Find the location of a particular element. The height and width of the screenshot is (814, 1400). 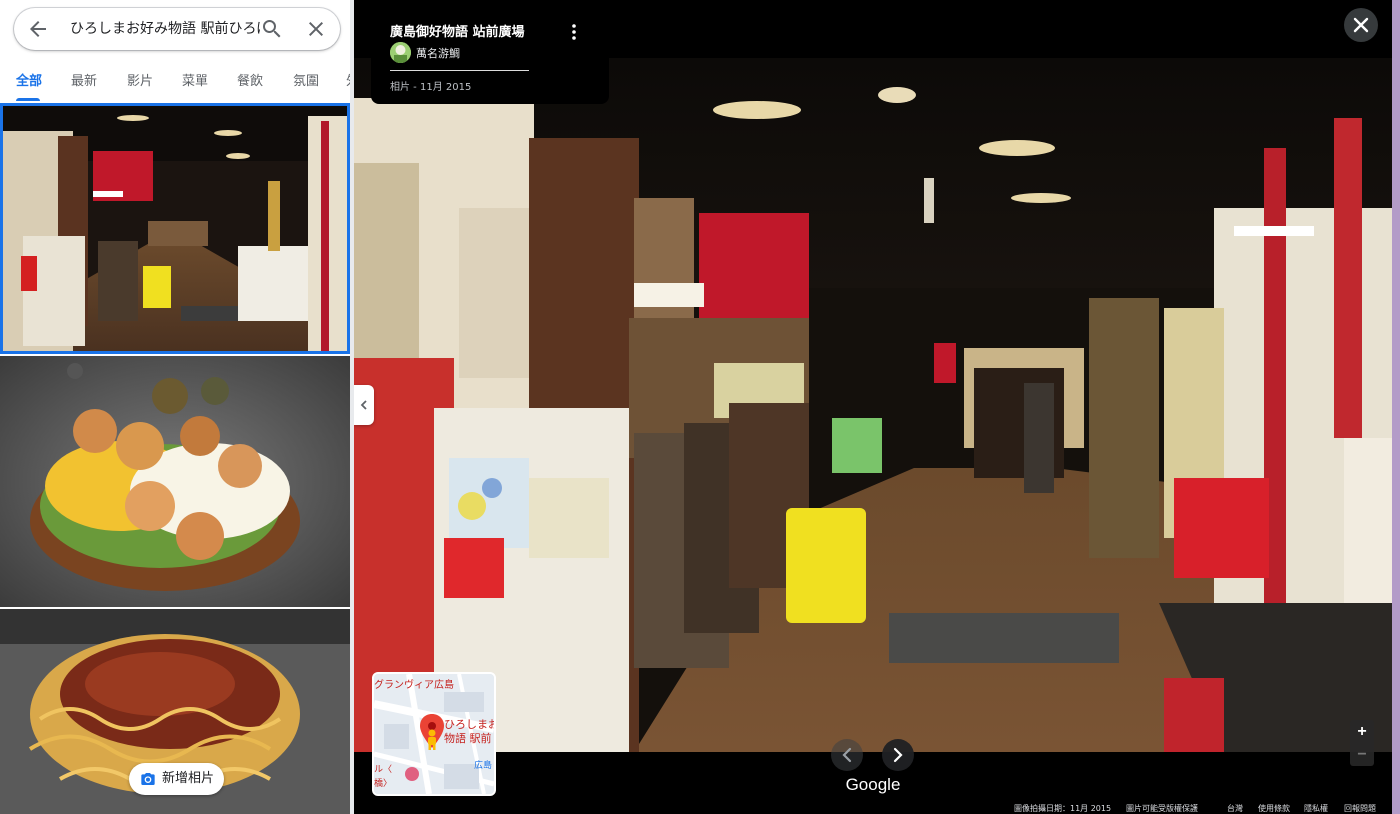

tab-vibe: 氛圍 is located at coordinates (306, 82).